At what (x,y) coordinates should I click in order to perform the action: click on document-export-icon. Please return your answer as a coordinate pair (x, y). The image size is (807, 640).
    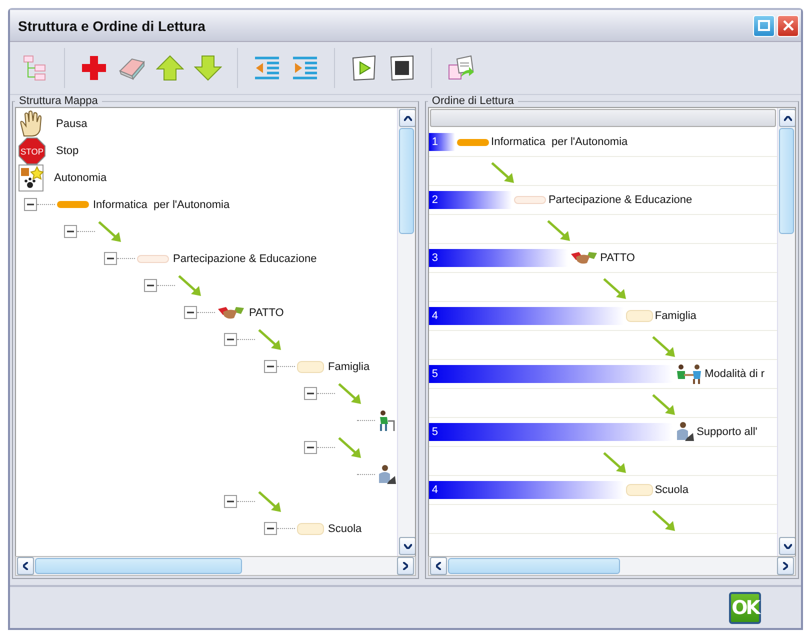
    Looking at the image, I should click on (461, 68).